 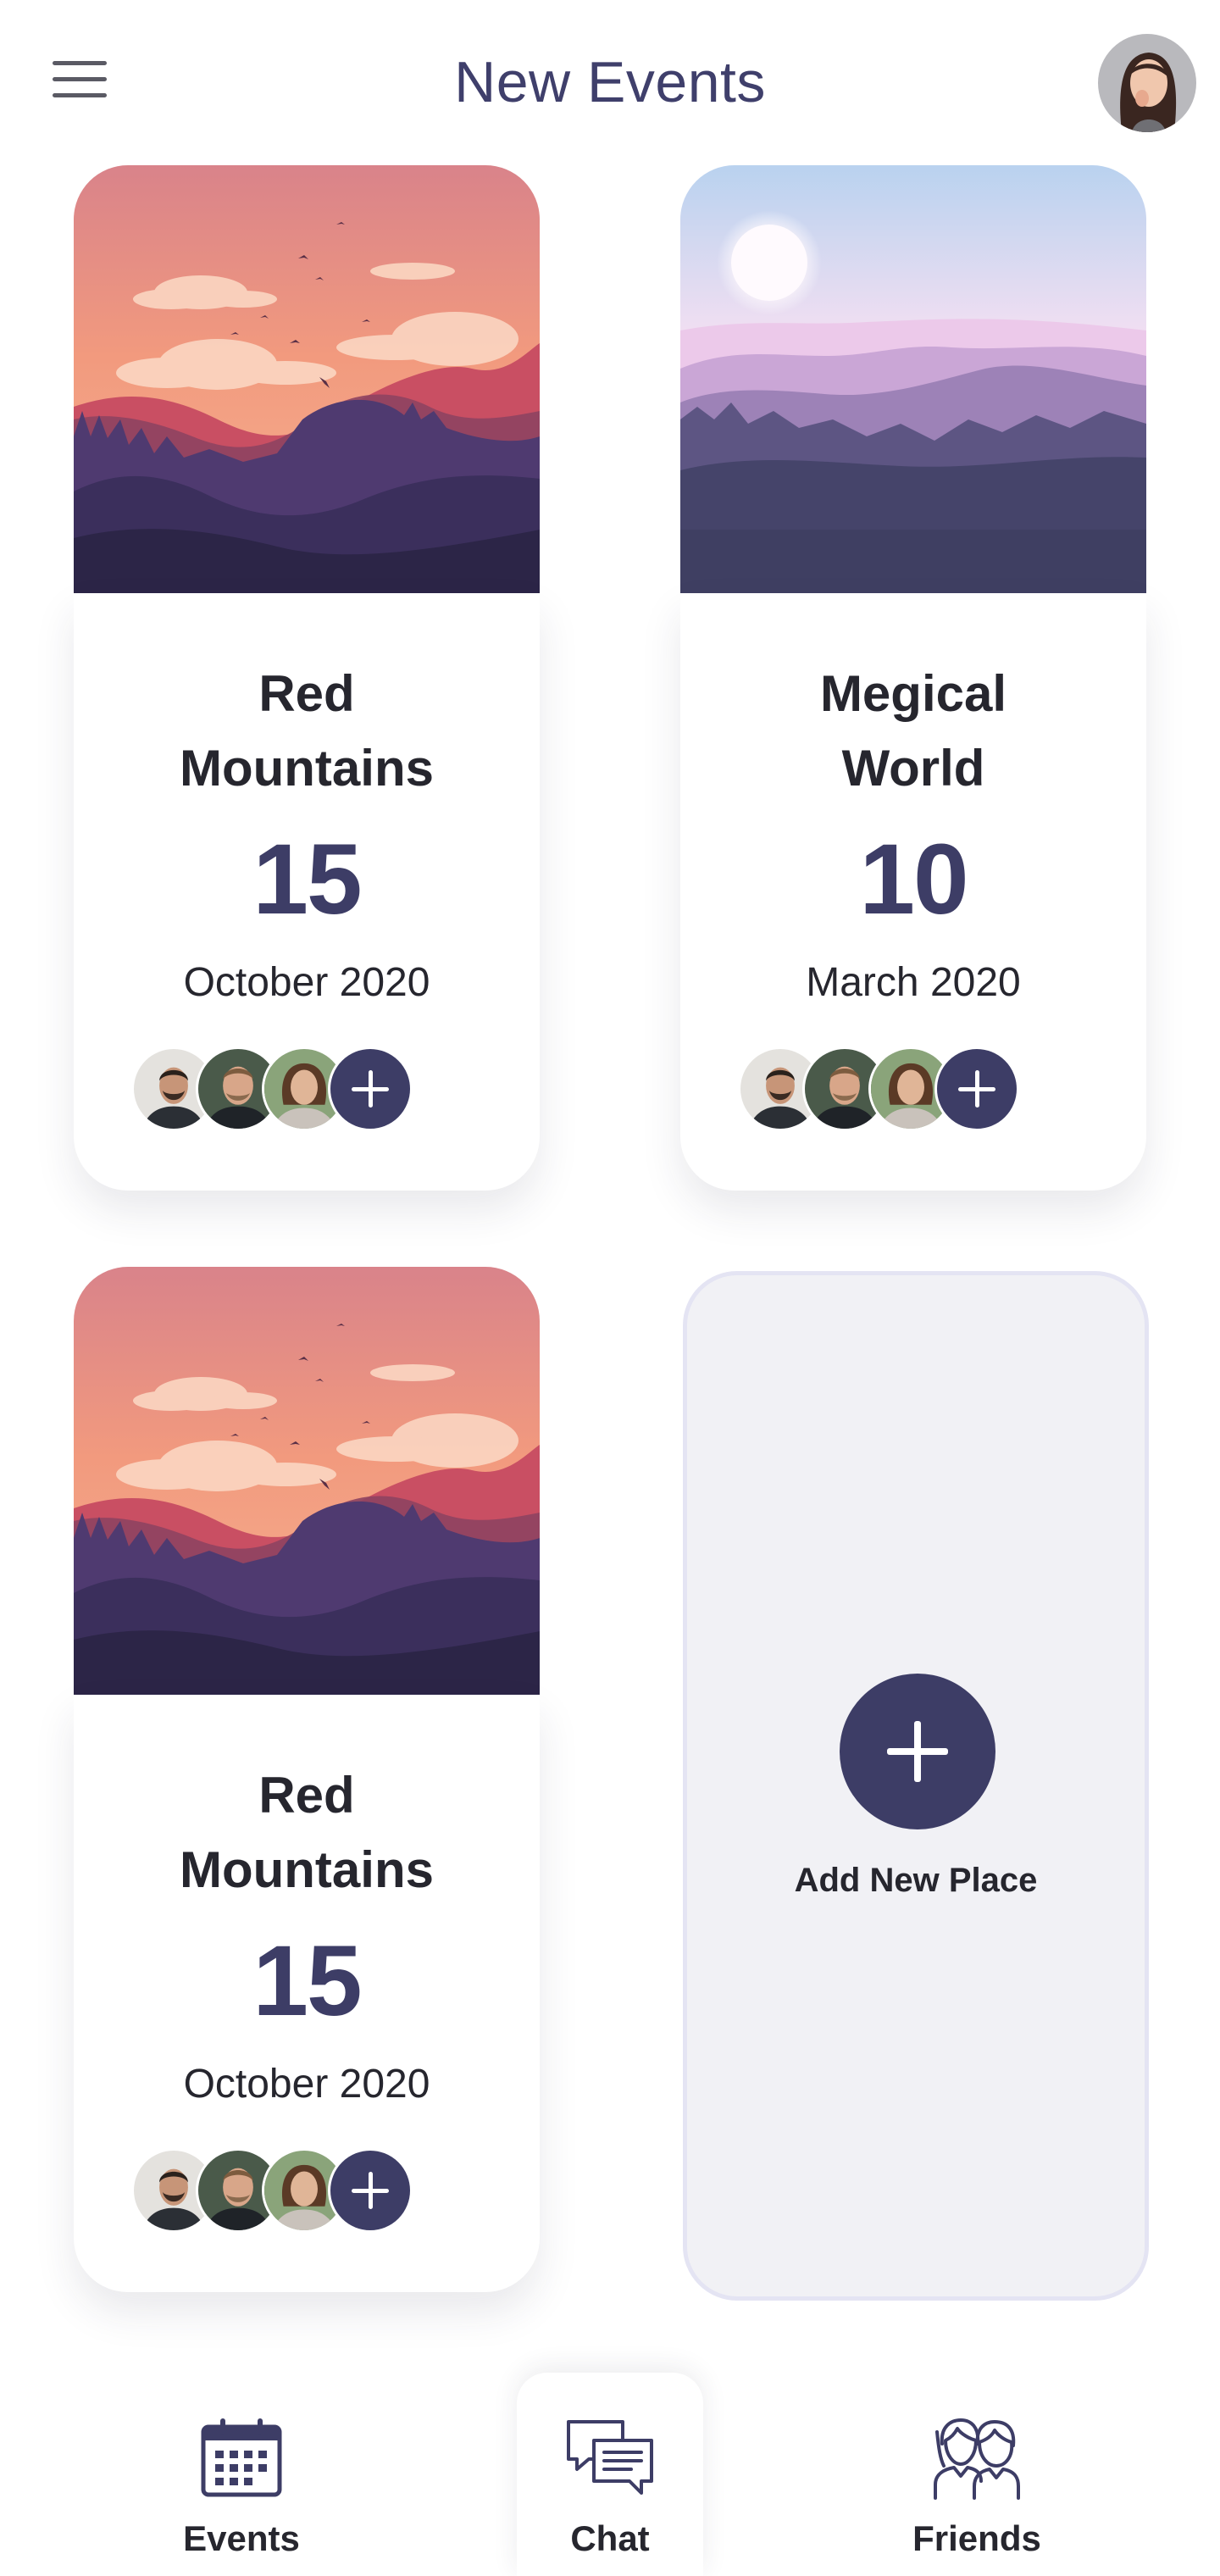 I want to click on nav-label: Friends, so click(x=976, y=2538).